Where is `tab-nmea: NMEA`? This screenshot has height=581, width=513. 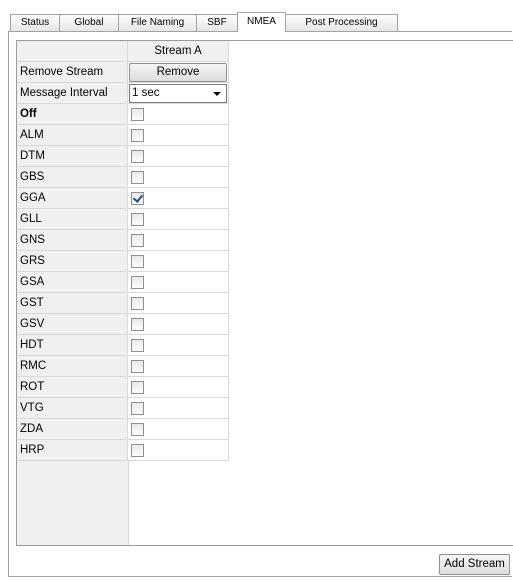 tab-nmea: NMEA is located at coordinates (261, 22).